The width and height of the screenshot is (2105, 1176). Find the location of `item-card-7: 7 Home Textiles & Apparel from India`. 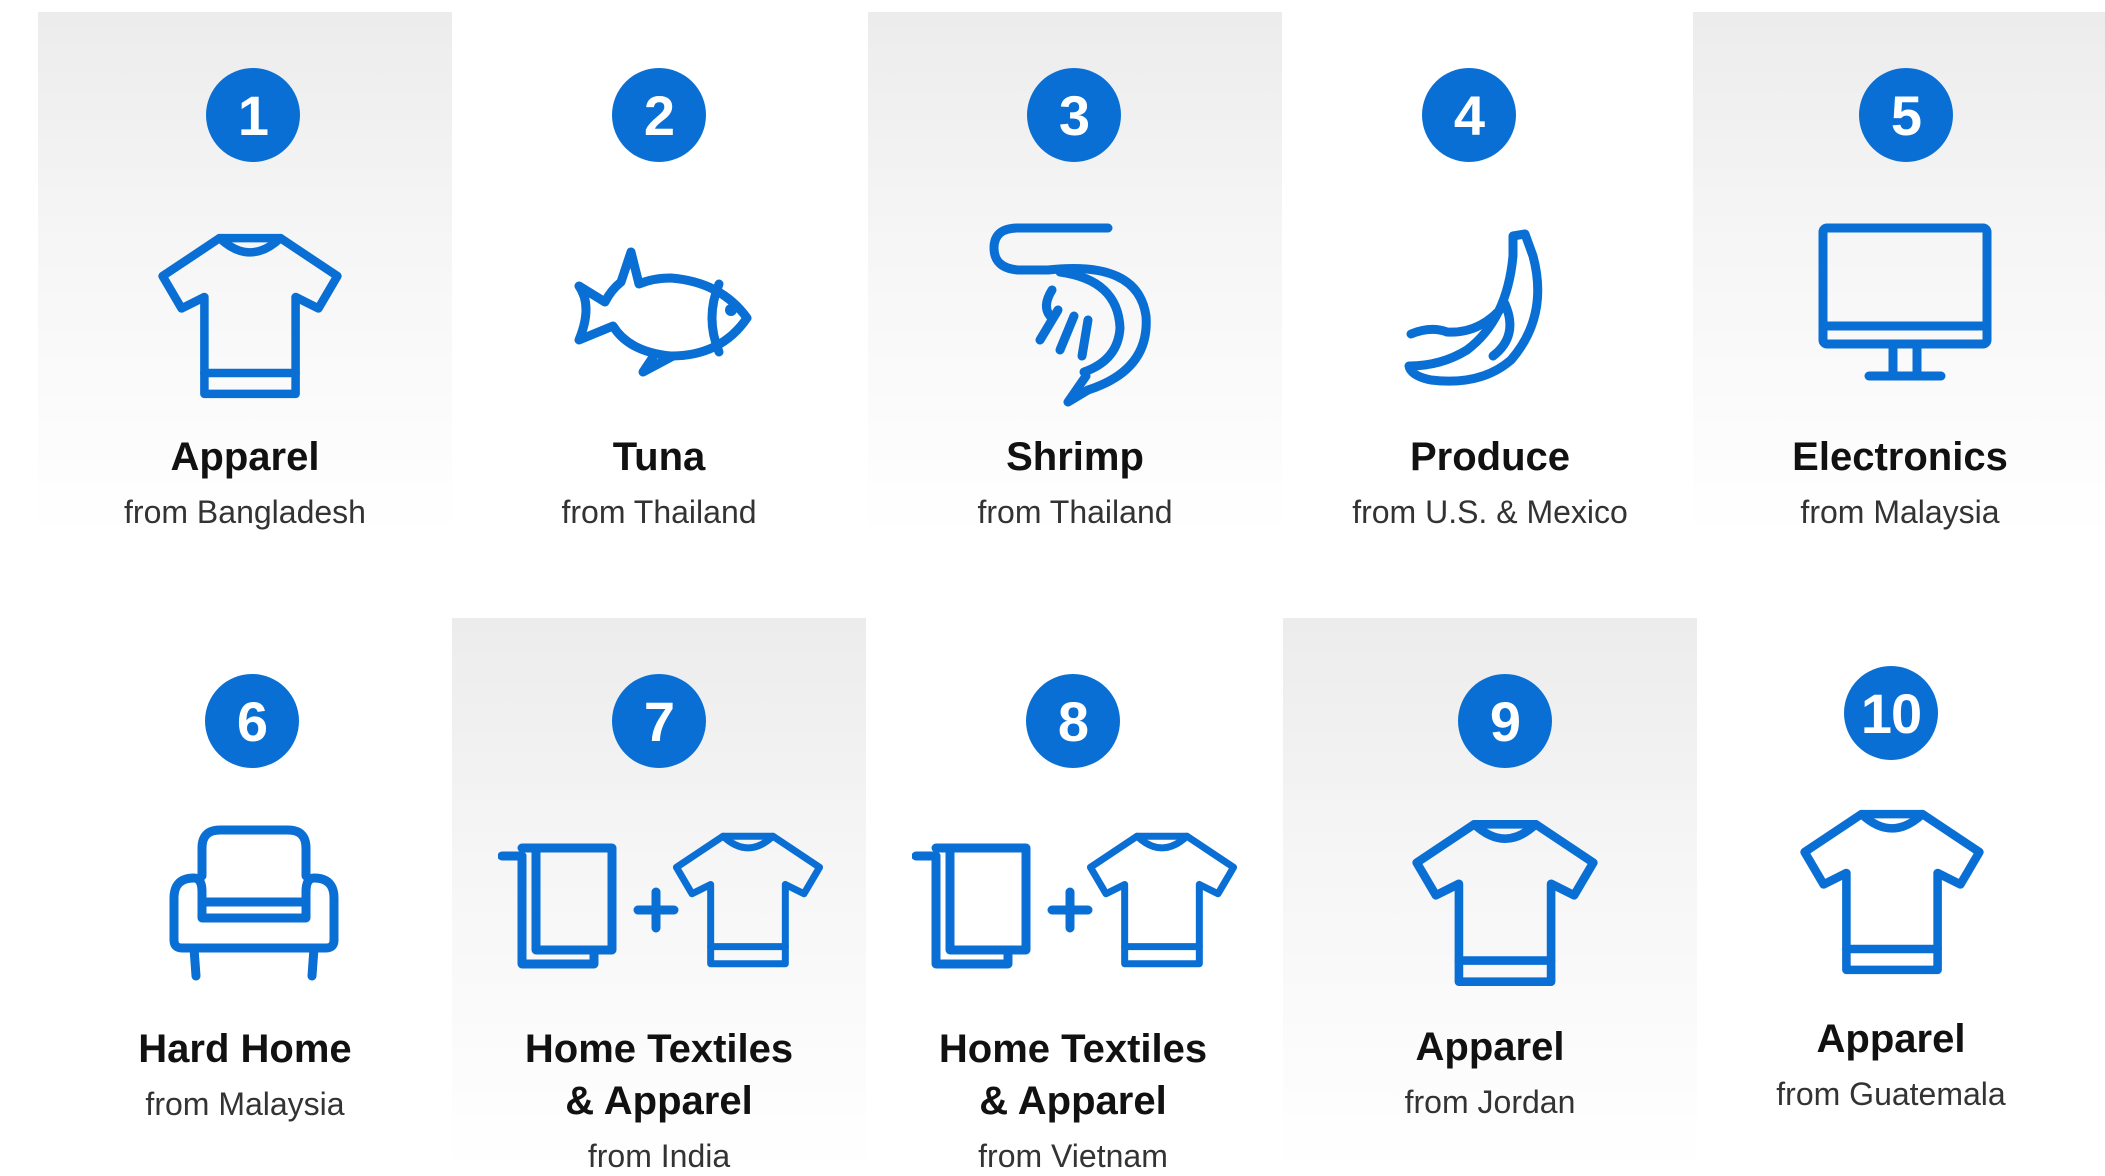

item-card-7: 7 Home Textiles & Apparel from India is located at coordinates (659, 896).